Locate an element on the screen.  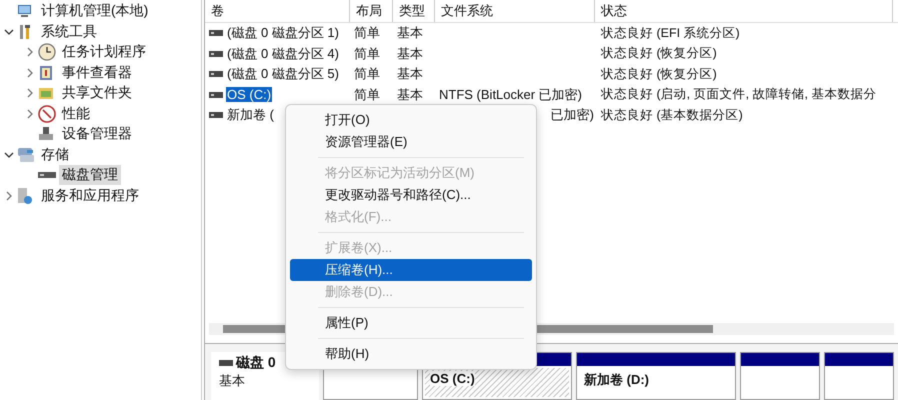
column-header: 布局 is located at coordinates (371, 11).